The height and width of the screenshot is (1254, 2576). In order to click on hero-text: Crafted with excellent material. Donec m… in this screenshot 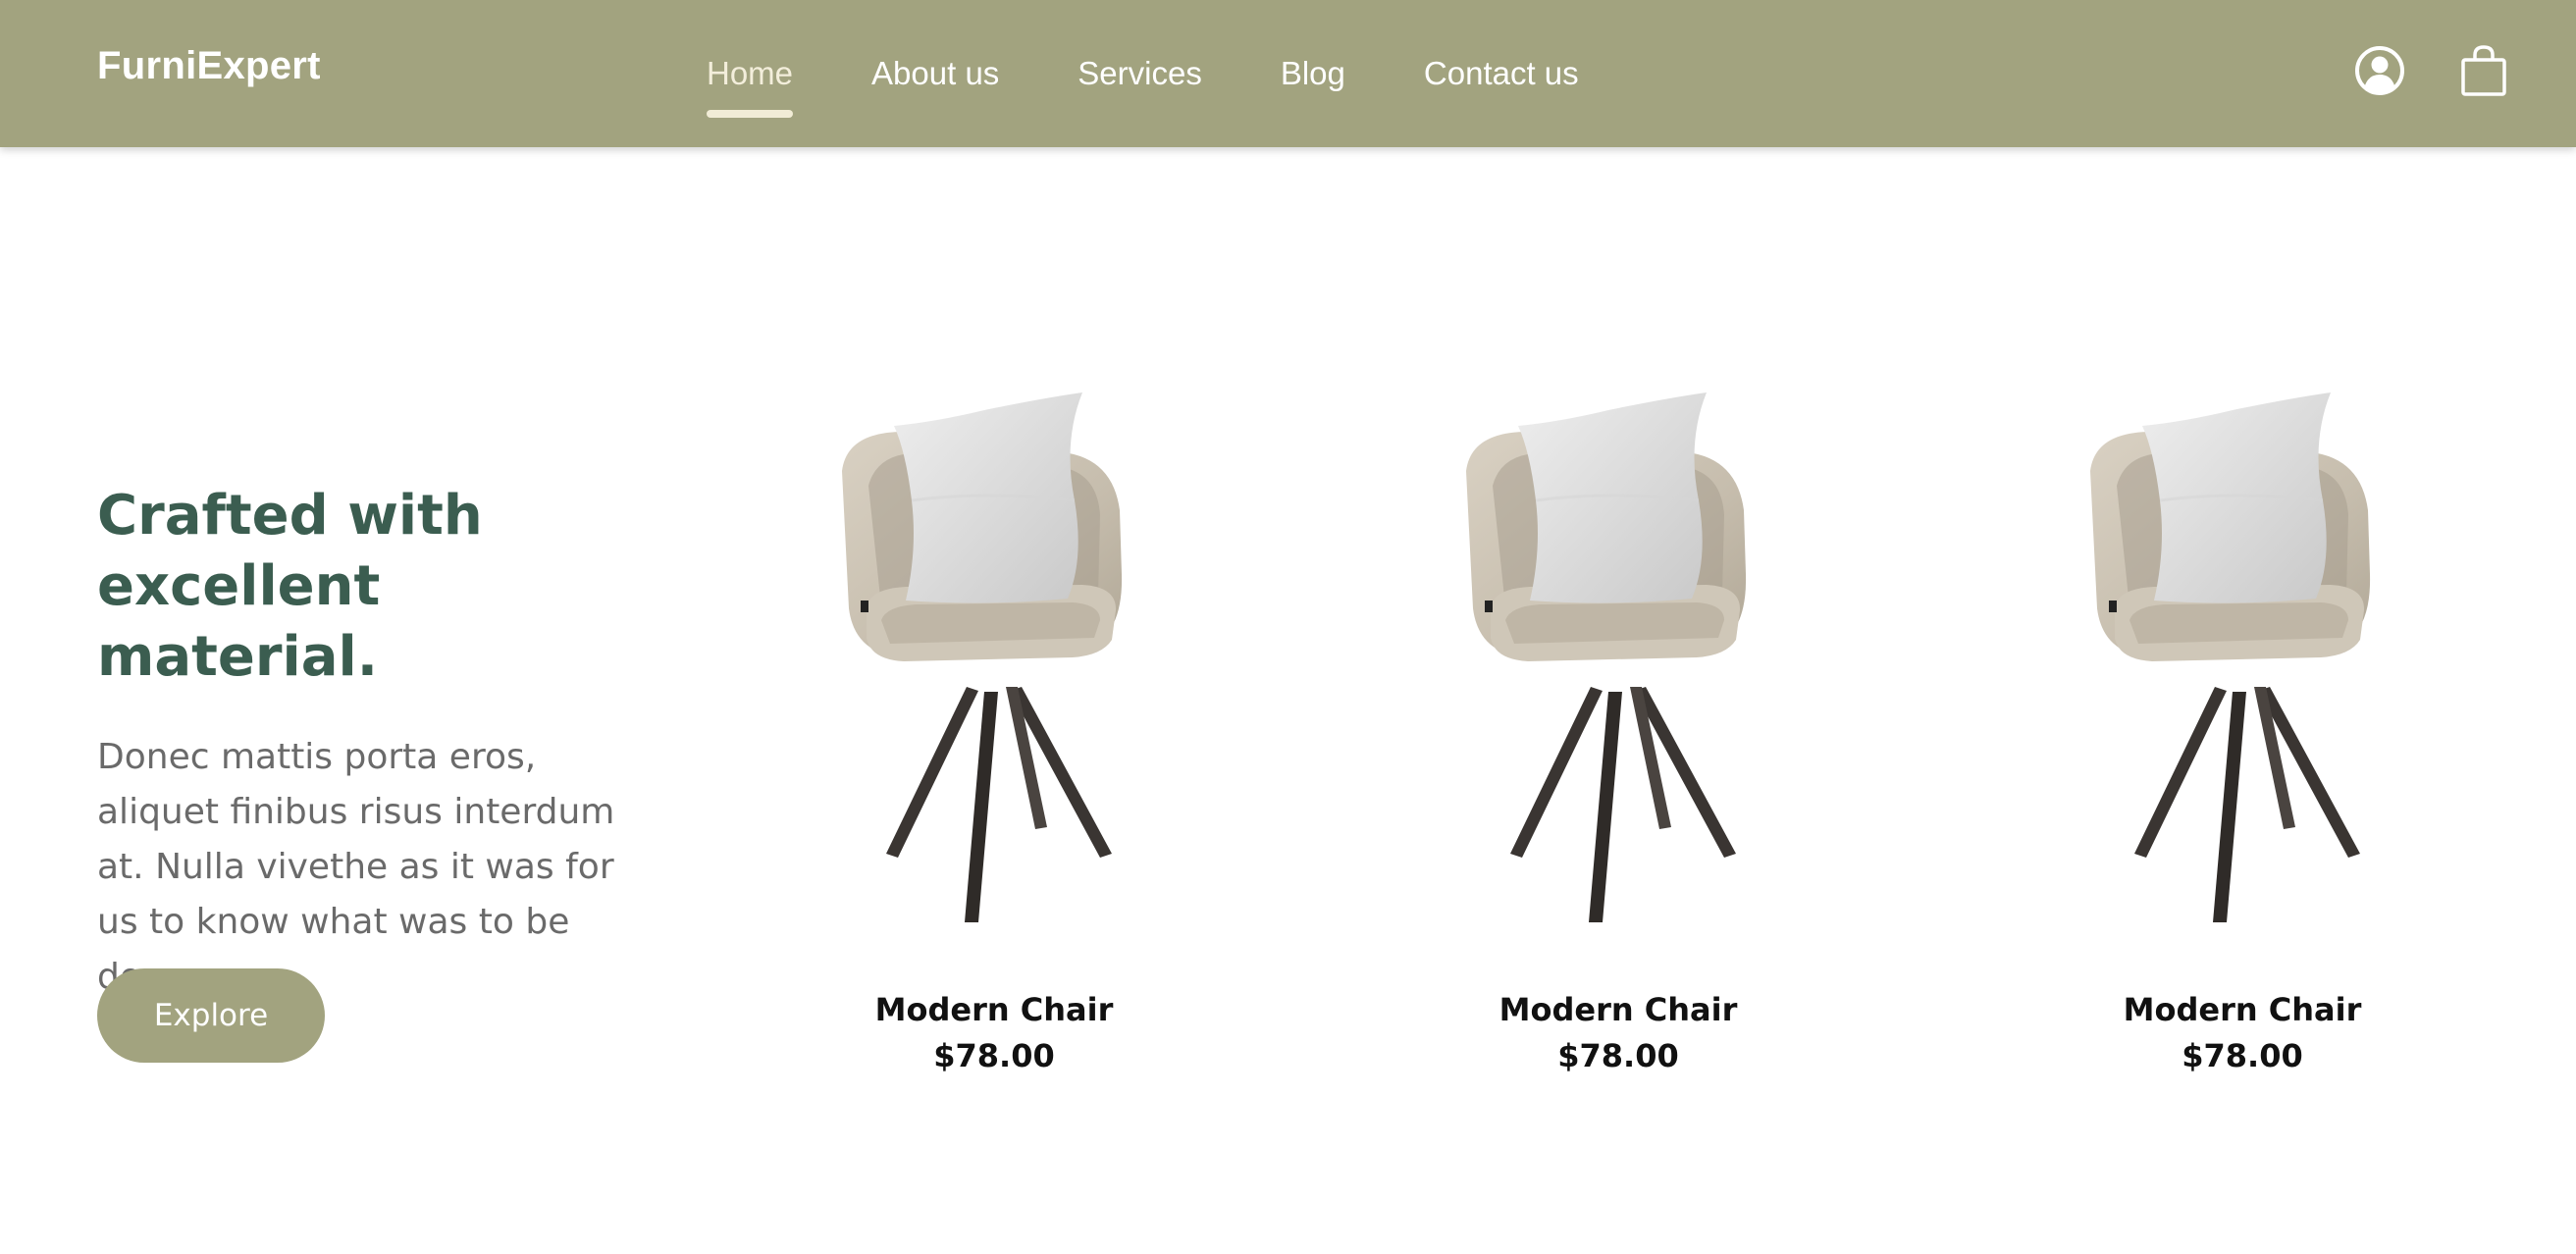, I will do `click(381, 743)`.